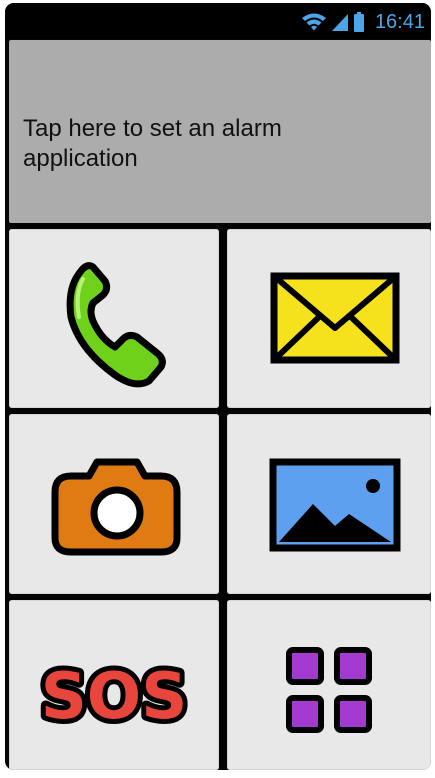  I want to click on gallery-tile-button, so click(329, 504).